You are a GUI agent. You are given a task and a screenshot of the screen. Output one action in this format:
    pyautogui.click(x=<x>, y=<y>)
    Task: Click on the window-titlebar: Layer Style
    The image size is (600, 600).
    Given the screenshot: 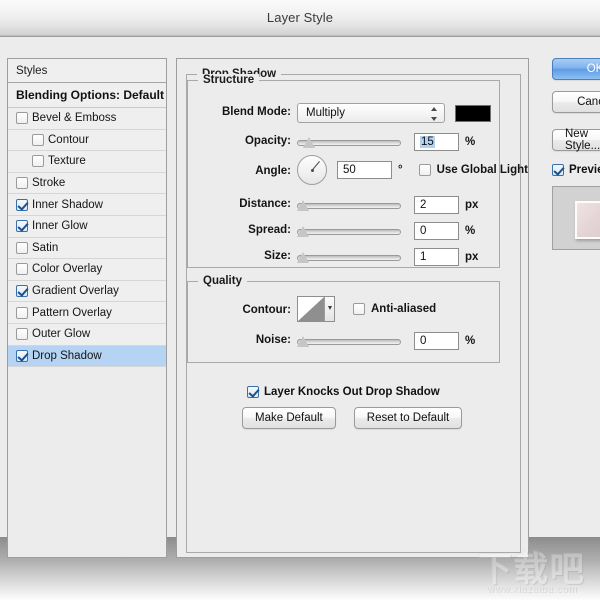 What is the action you would take?
    pyautogui.click(x=300, y=18)
    